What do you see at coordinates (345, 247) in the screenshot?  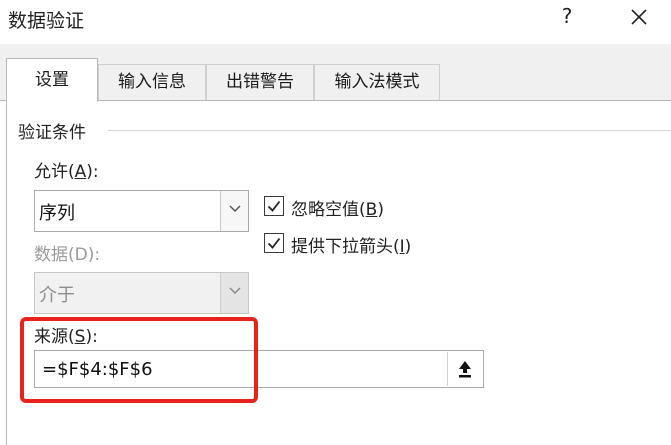 I see `in-cell-dropdown-label-prefix: 提供下拉箭头(` at bounding box center [345, 247].